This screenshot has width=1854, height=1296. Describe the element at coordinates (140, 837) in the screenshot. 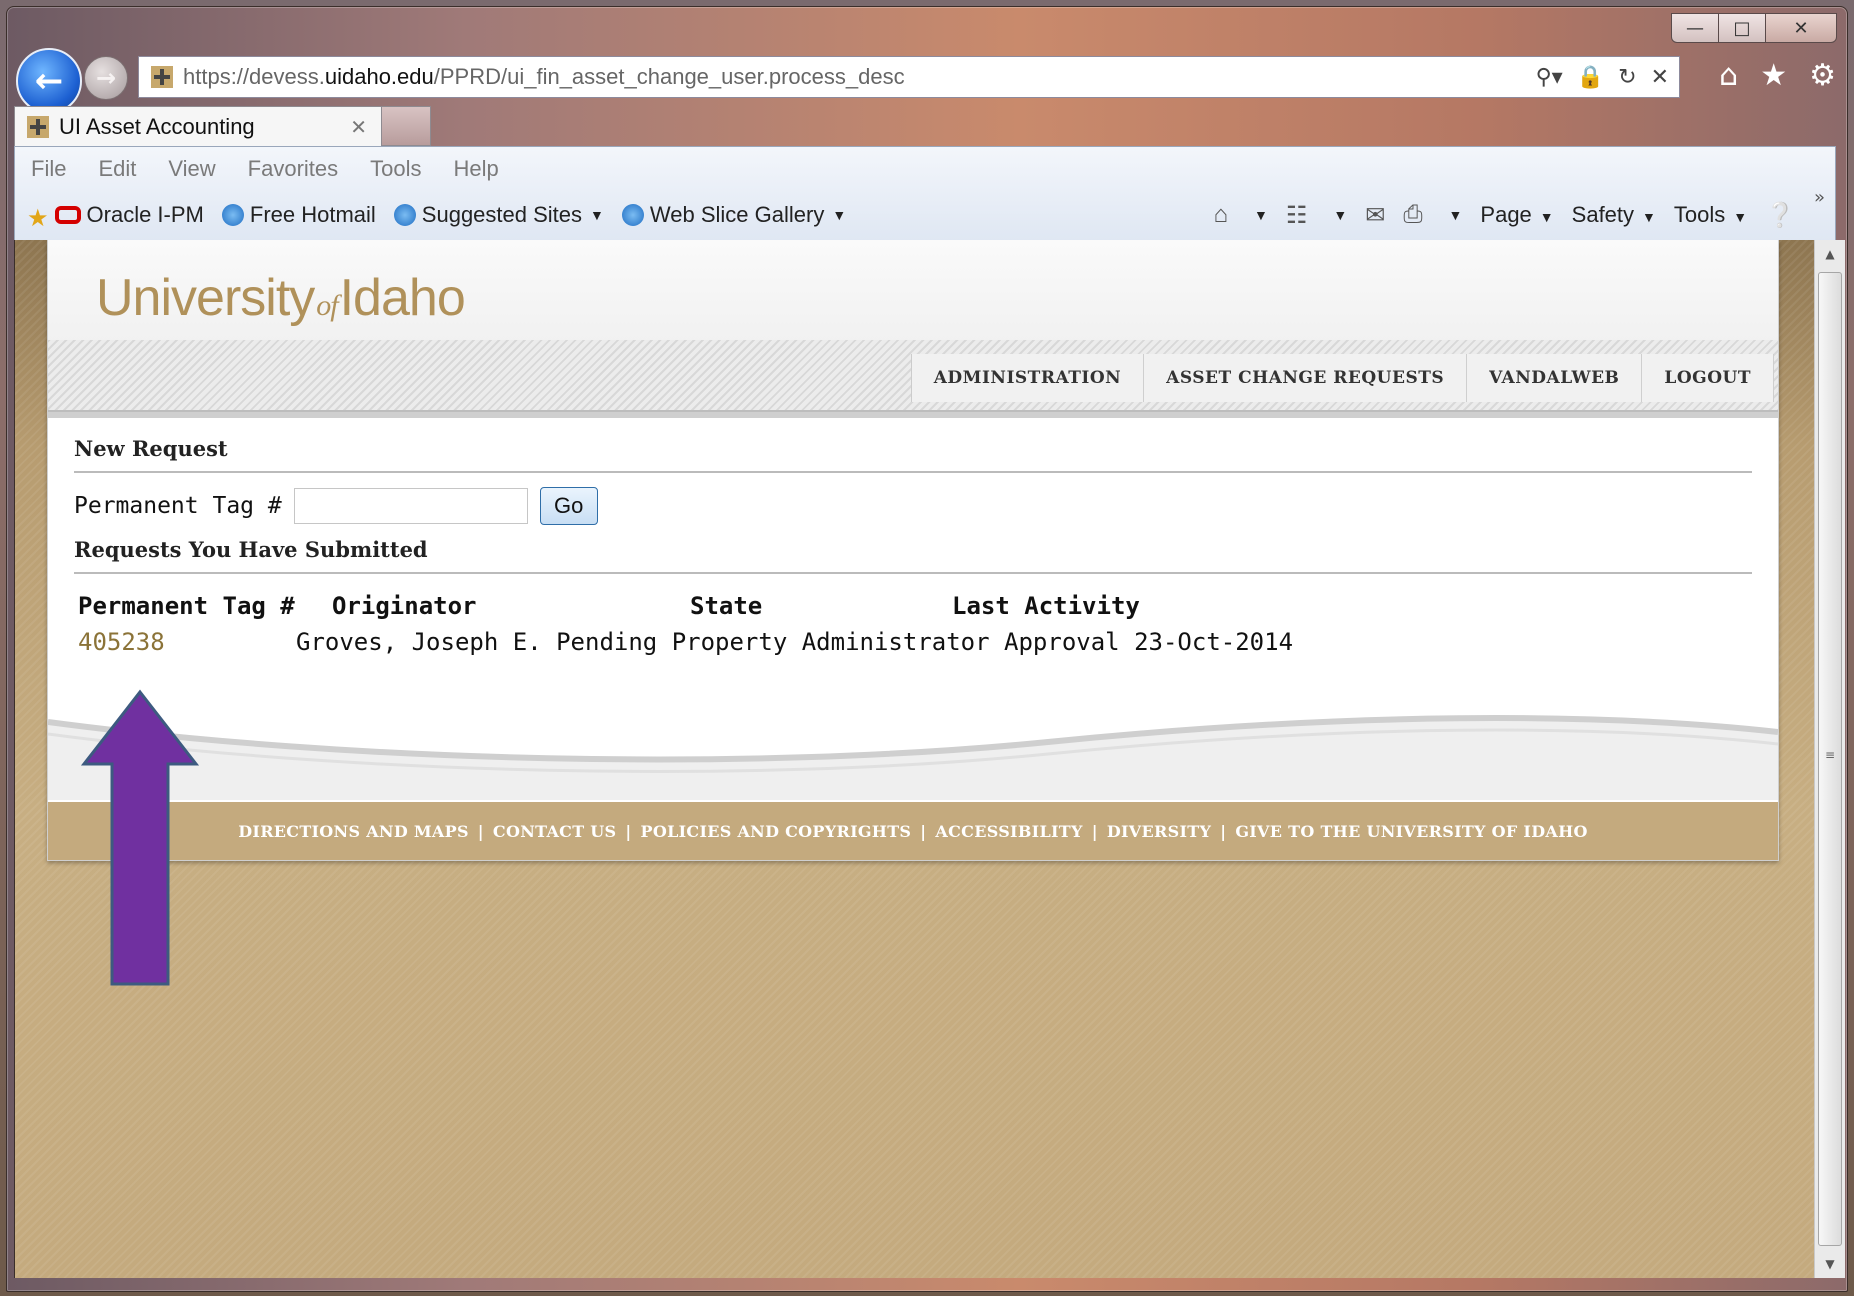

I see `annotation-arrow-icon` at that location.